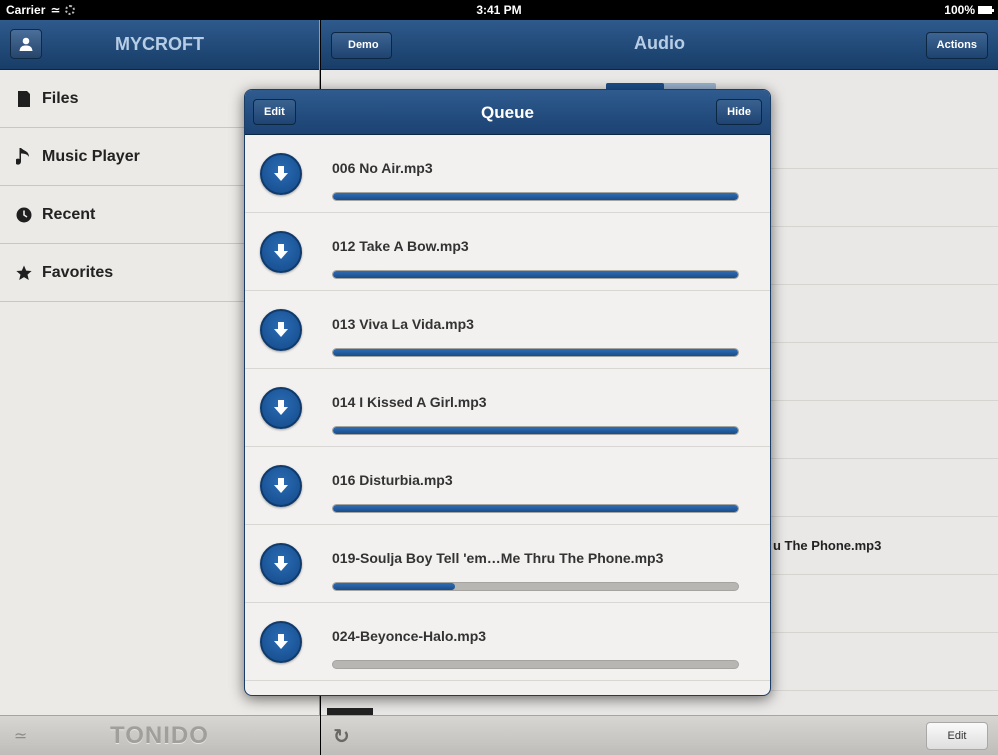 This screenshot has height=755, width=998. Describe the element at coordinates (507, 174) in the screenshot. I see `queue-item: 006 No Air.mp3` at that location.